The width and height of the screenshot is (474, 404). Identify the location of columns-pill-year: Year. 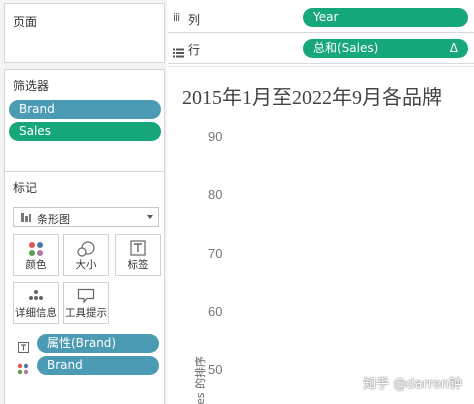
(385, 17).